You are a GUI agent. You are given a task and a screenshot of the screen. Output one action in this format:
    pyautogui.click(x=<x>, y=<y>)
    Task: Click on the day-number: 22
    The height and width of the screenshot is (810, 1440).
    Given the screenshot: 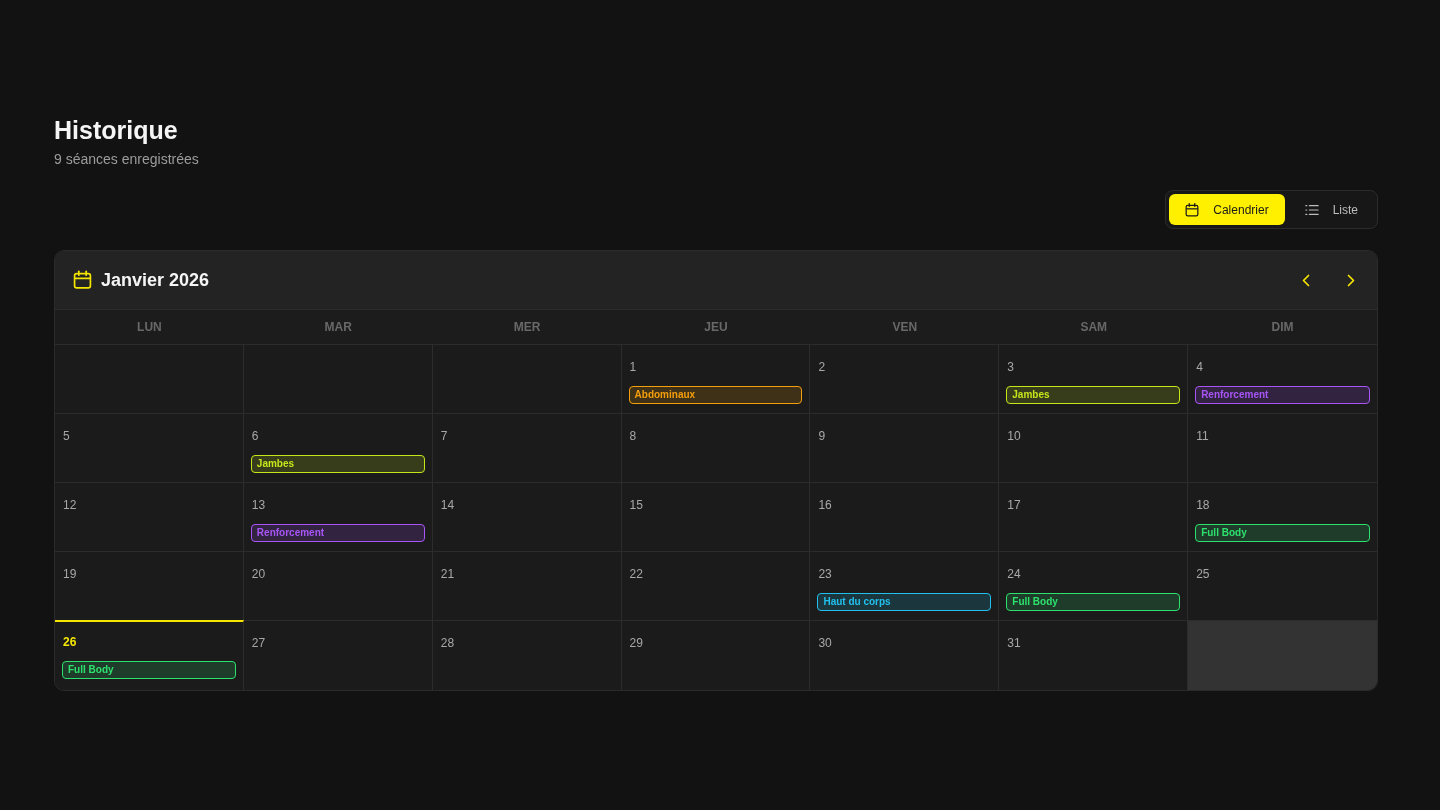 What is the action you would take?
    pyautogui.click(x=635, y=574)
    